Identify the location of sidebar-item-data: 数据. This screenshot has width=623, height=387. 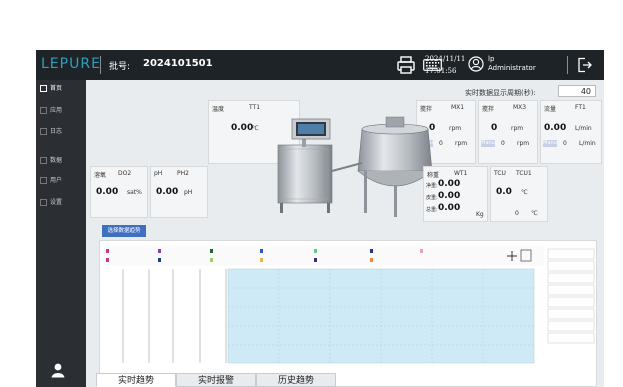
(51, 161).